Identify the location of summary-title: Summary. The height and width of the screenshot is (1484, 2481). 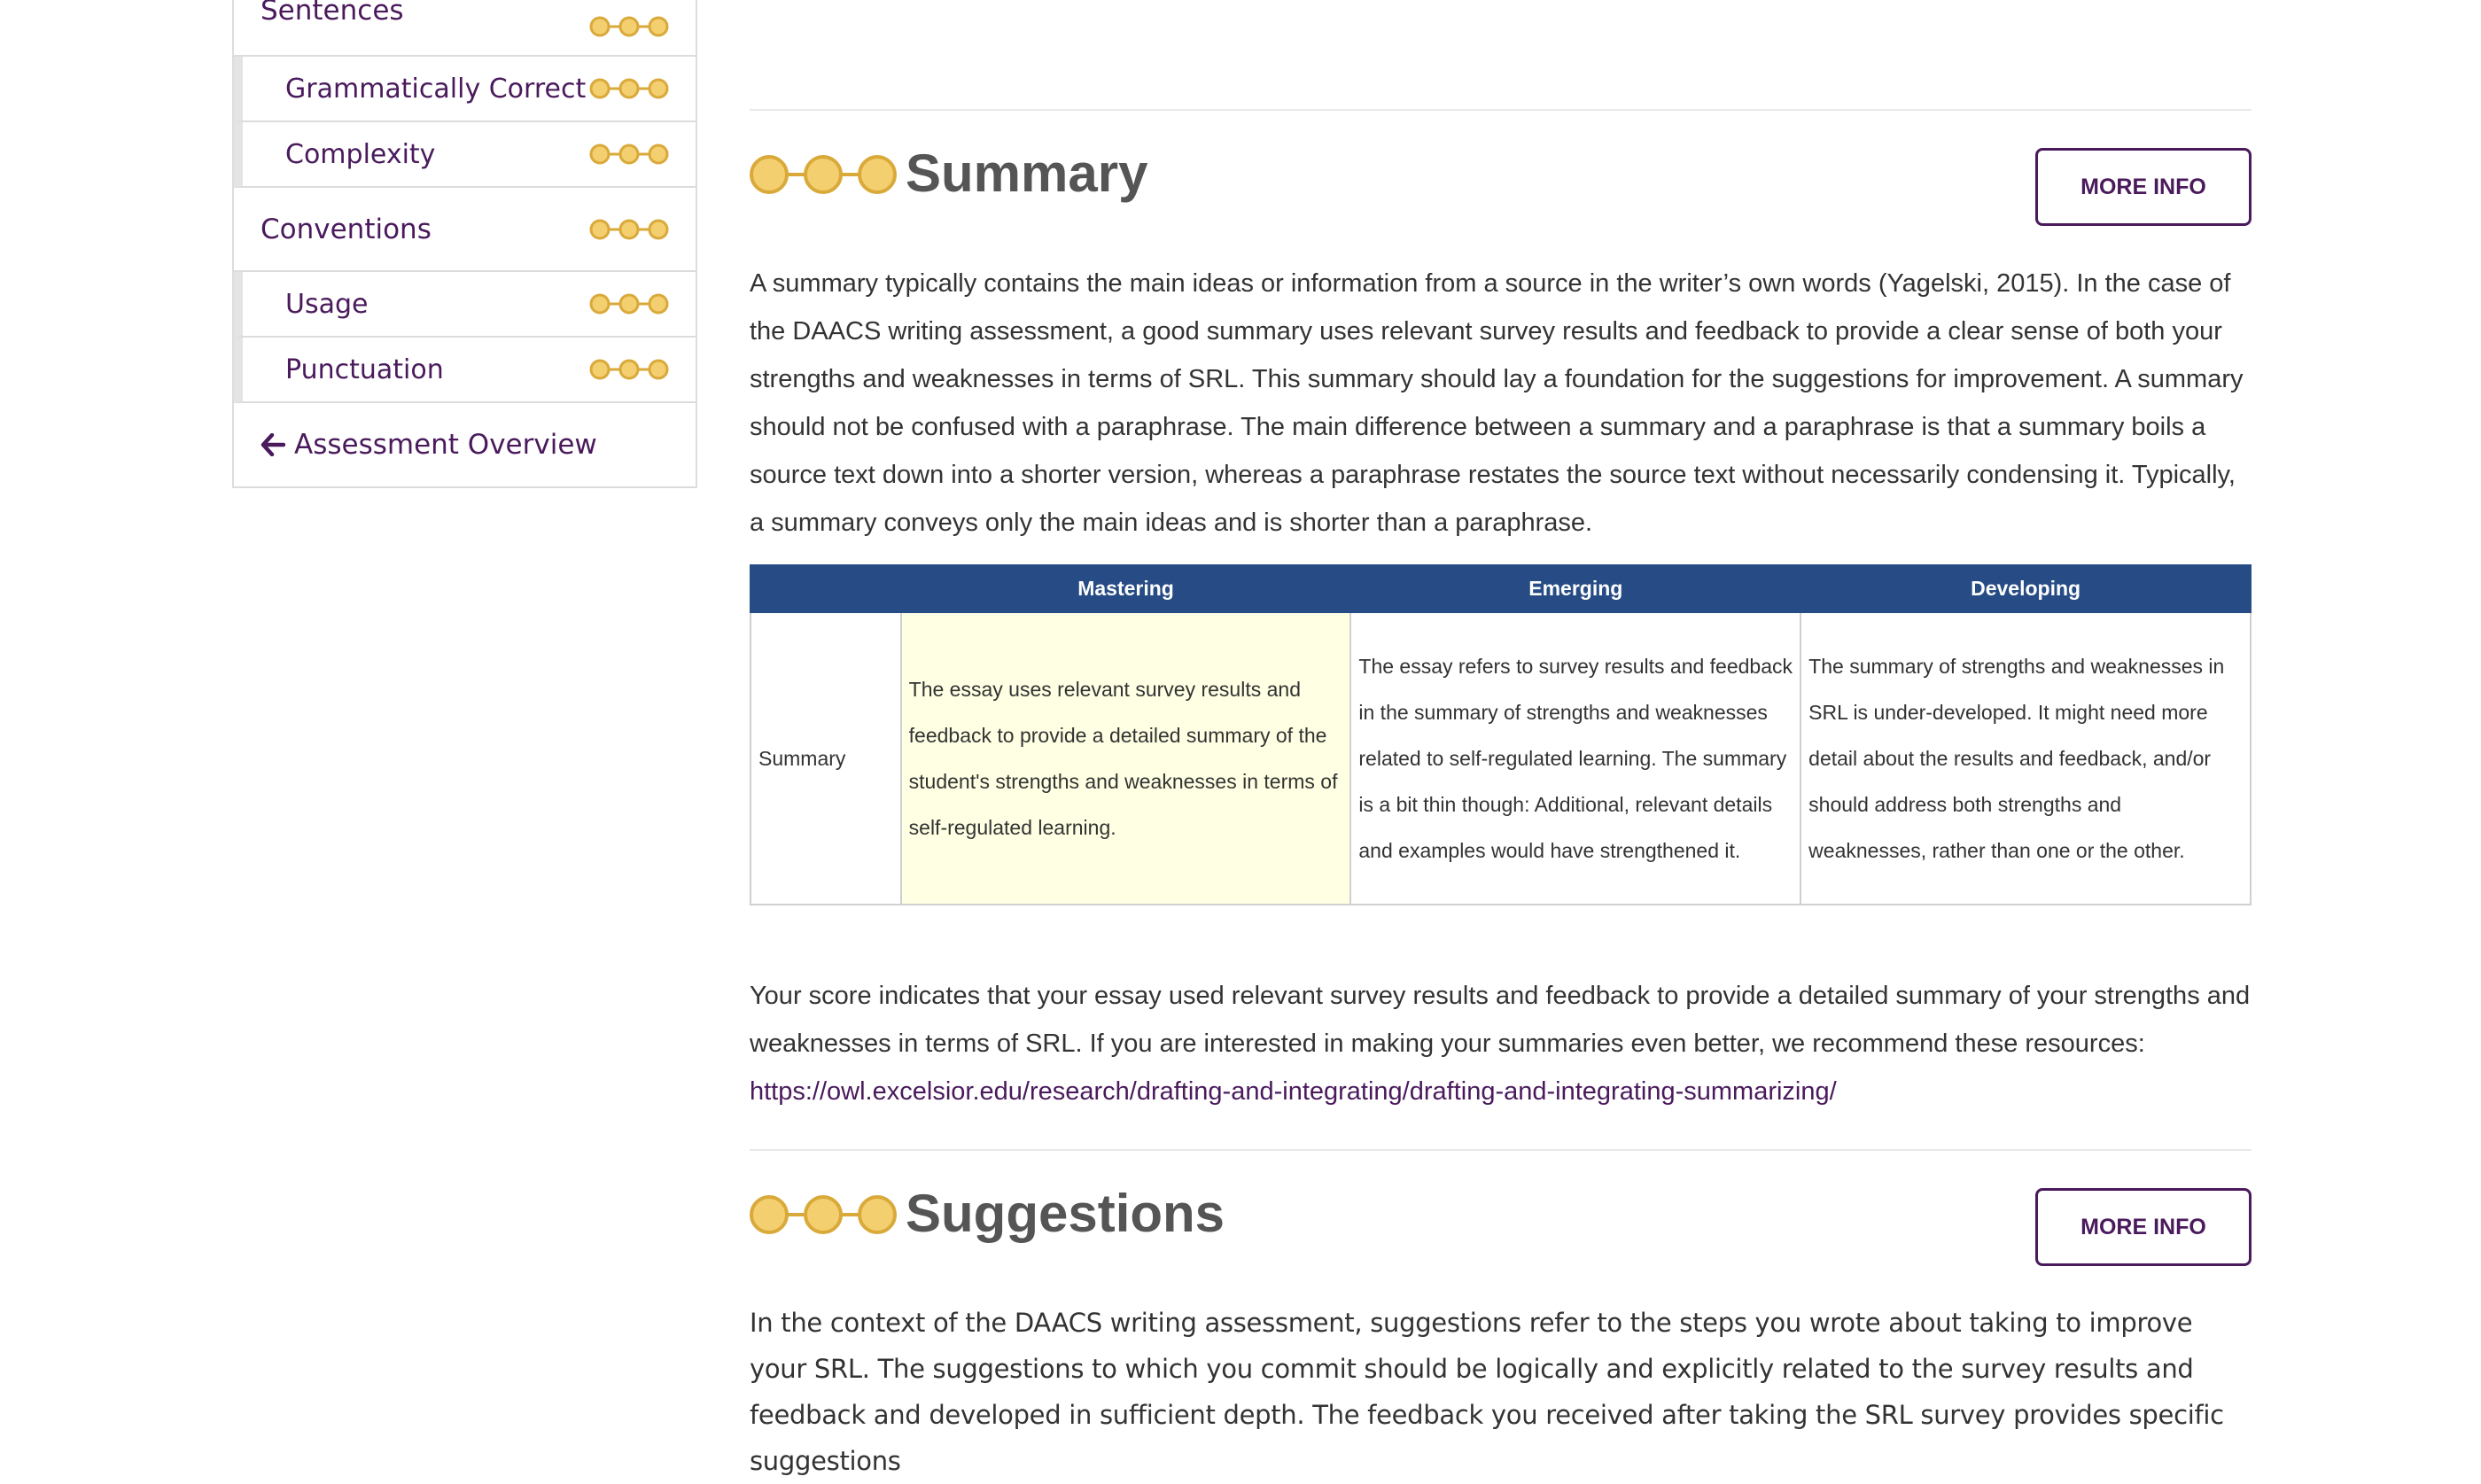
(1027, 173).